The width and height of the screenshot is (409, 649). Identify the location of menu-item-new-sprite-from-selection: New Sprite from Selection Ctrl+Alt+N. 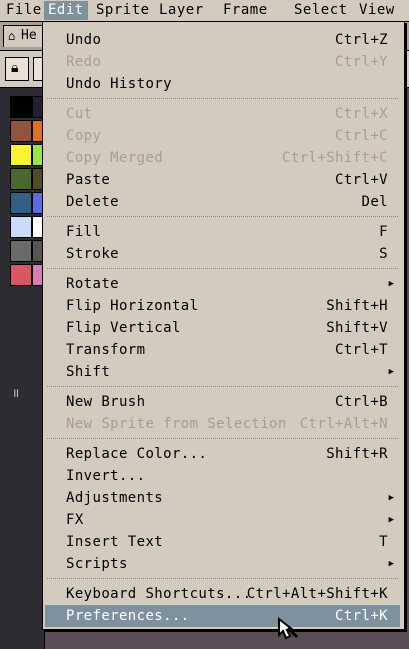
(222, 424).